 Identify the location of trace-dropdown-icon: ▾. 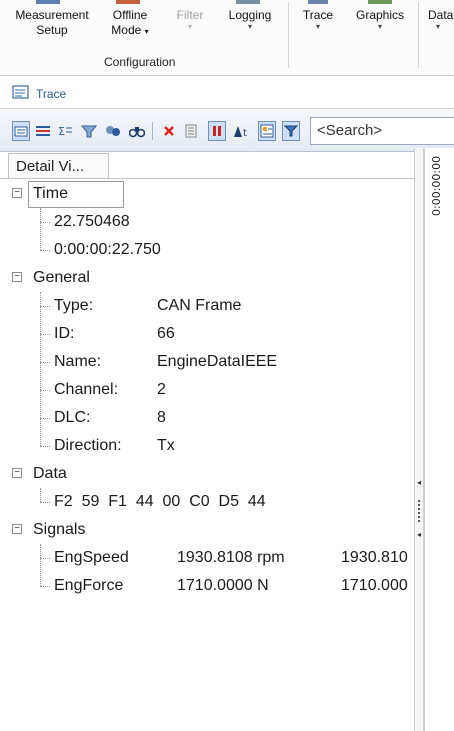
(317, 26).